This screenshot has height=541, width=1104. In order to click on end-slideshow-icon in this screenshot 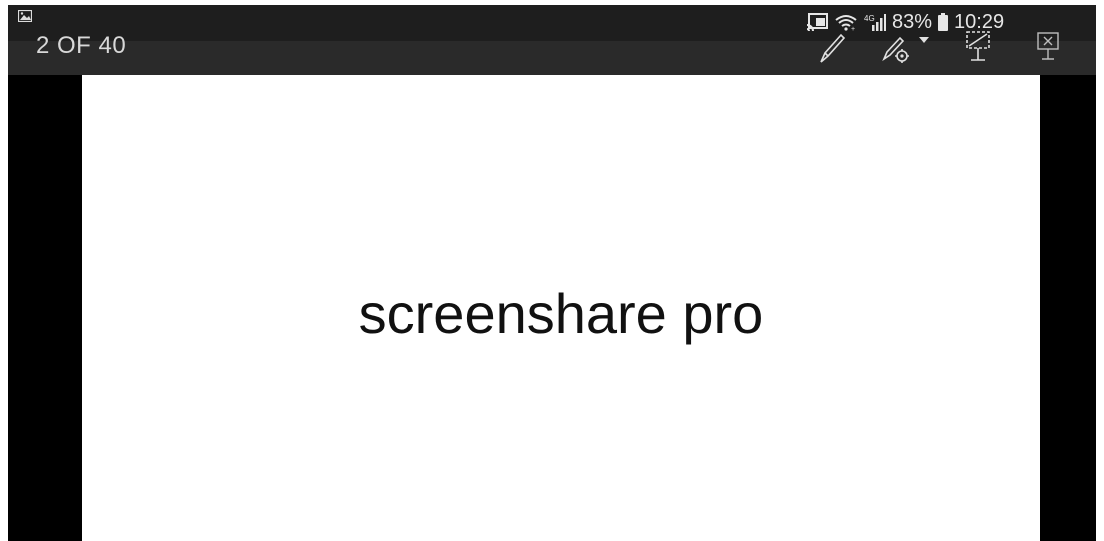, I will do `click(1048, 46)`.